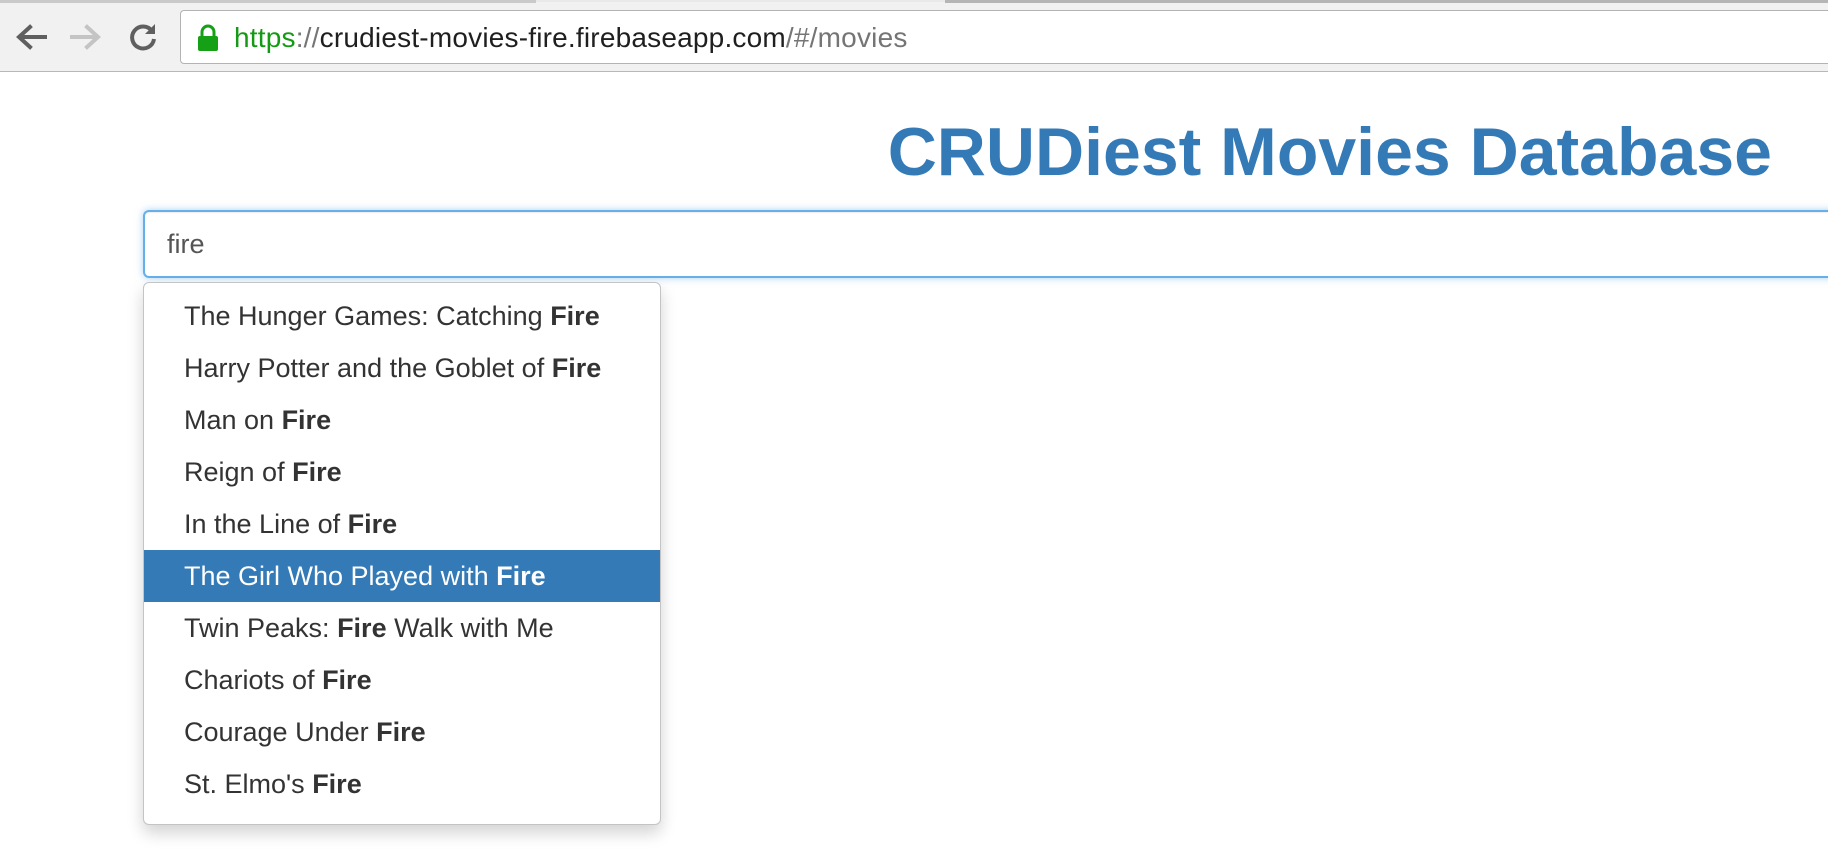 The height and width of the screenshot is (858, 1828). I want to click on page-title: CRUDiest Movies Database, so click(1329, 152).